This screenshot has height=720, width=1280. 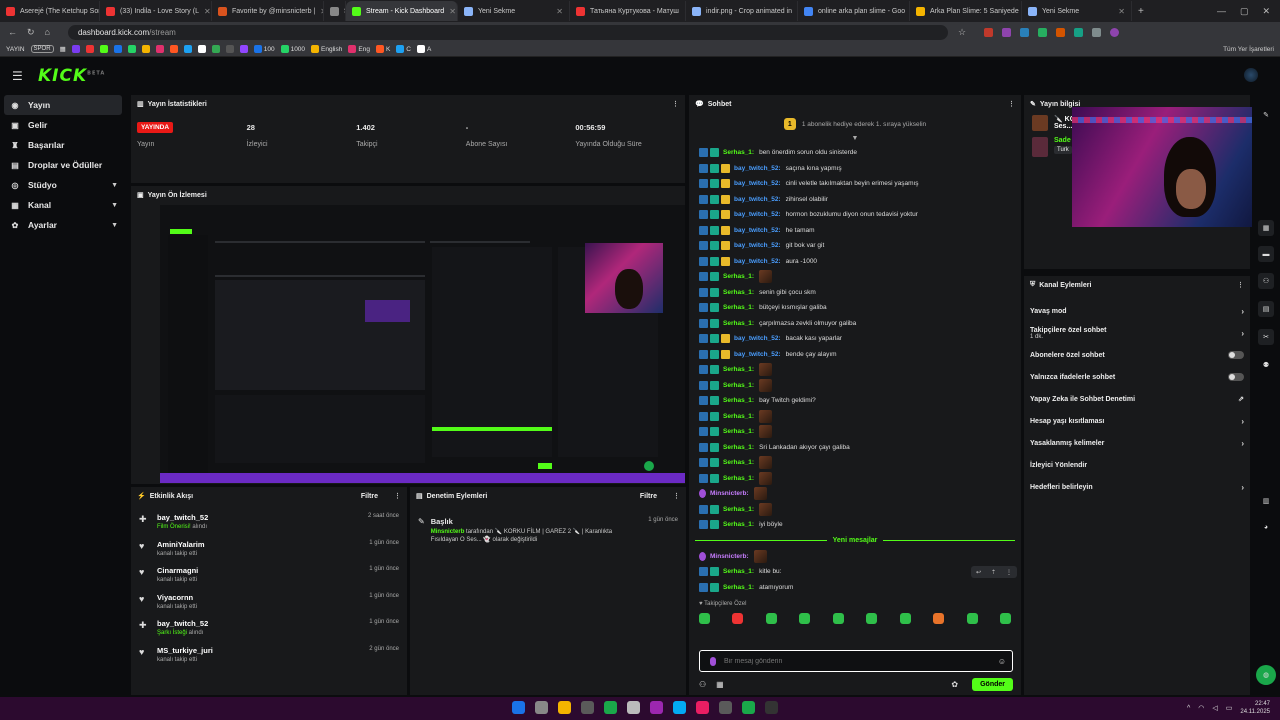 I want to click on channel-action-item: Hedefleri belirleyin ›, so click(x=1137, y=487).